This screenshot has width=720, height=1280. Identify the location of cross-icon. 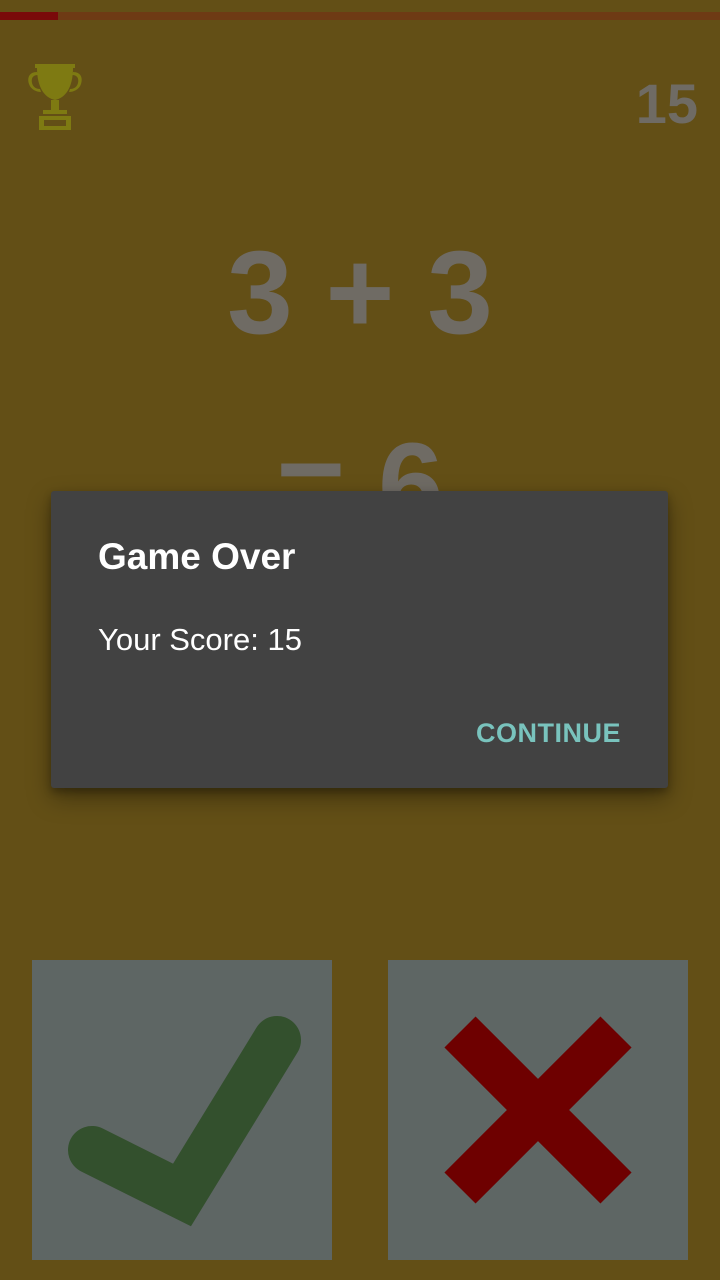
(538, 1110).